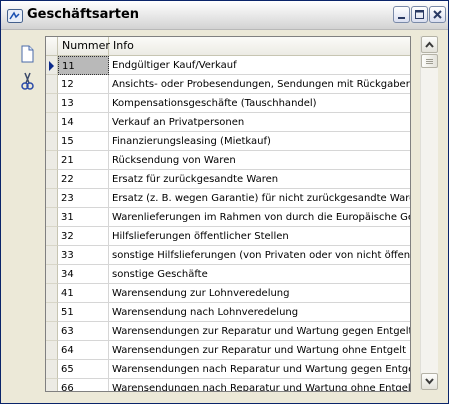 The image size is (449, 404). What do you see at coordinates (83, 385) in the screenshot?
I see `cell-nummer: 66` at bounding box center [83, 385].